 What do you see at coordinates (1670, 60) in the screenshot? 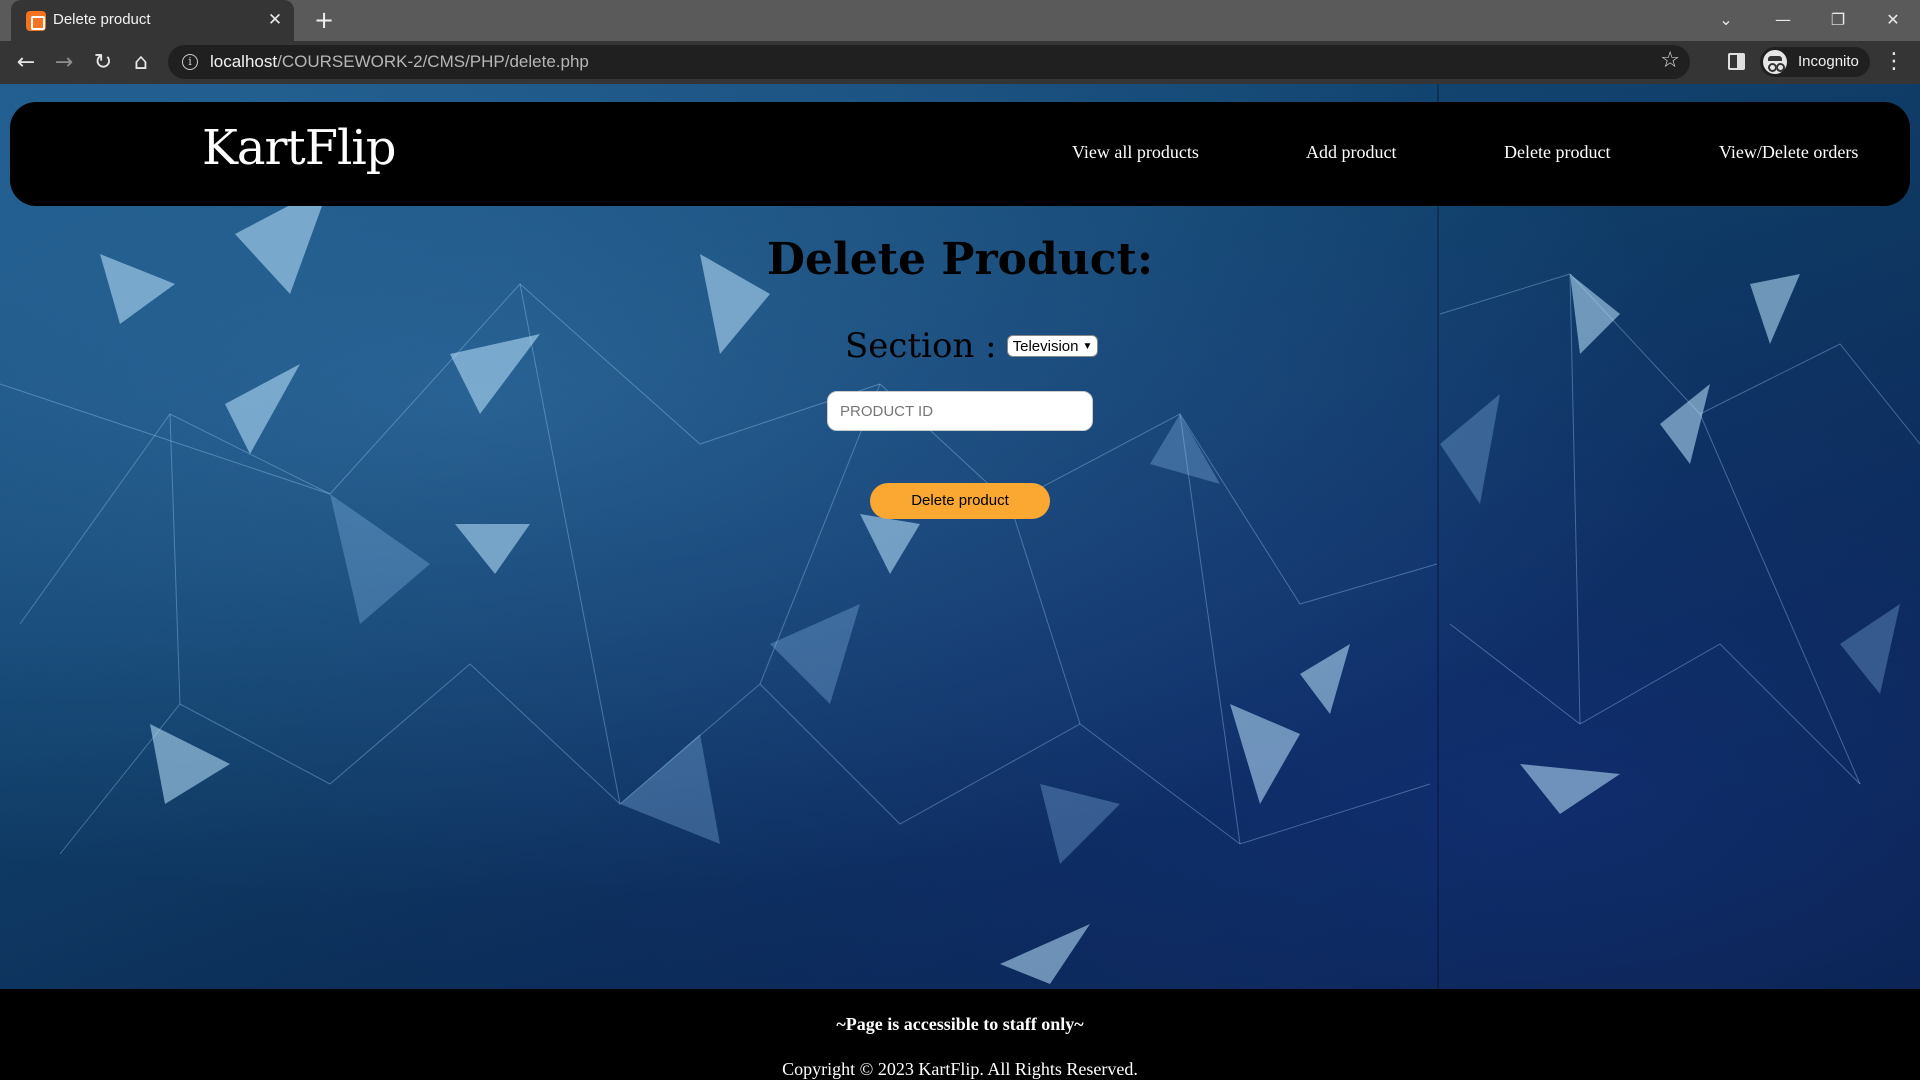
I see `star-icon: ☆` at bounding box center [1670, 60].